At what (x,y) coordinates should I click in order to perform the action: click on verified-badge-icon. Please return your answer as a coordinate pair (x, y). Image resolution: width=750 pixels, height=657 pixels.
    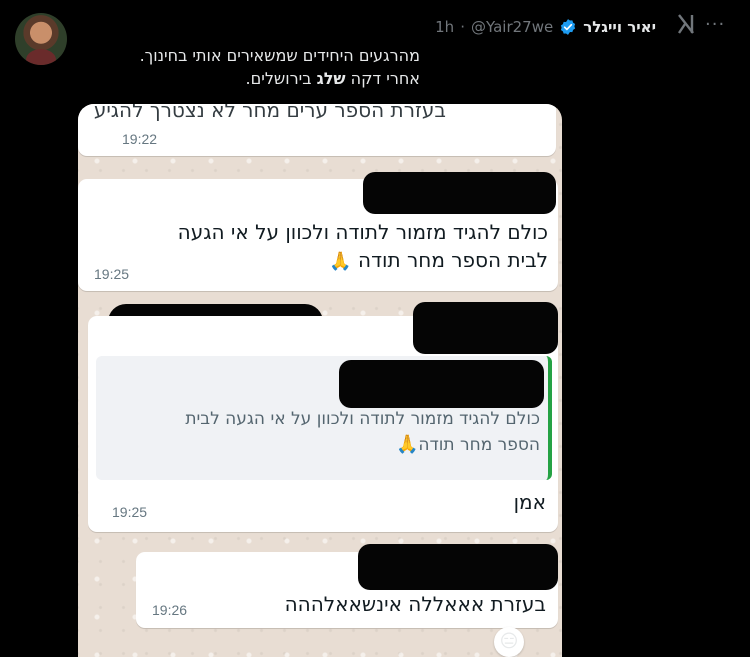
    Looking at the image, I should click on (568, 27).